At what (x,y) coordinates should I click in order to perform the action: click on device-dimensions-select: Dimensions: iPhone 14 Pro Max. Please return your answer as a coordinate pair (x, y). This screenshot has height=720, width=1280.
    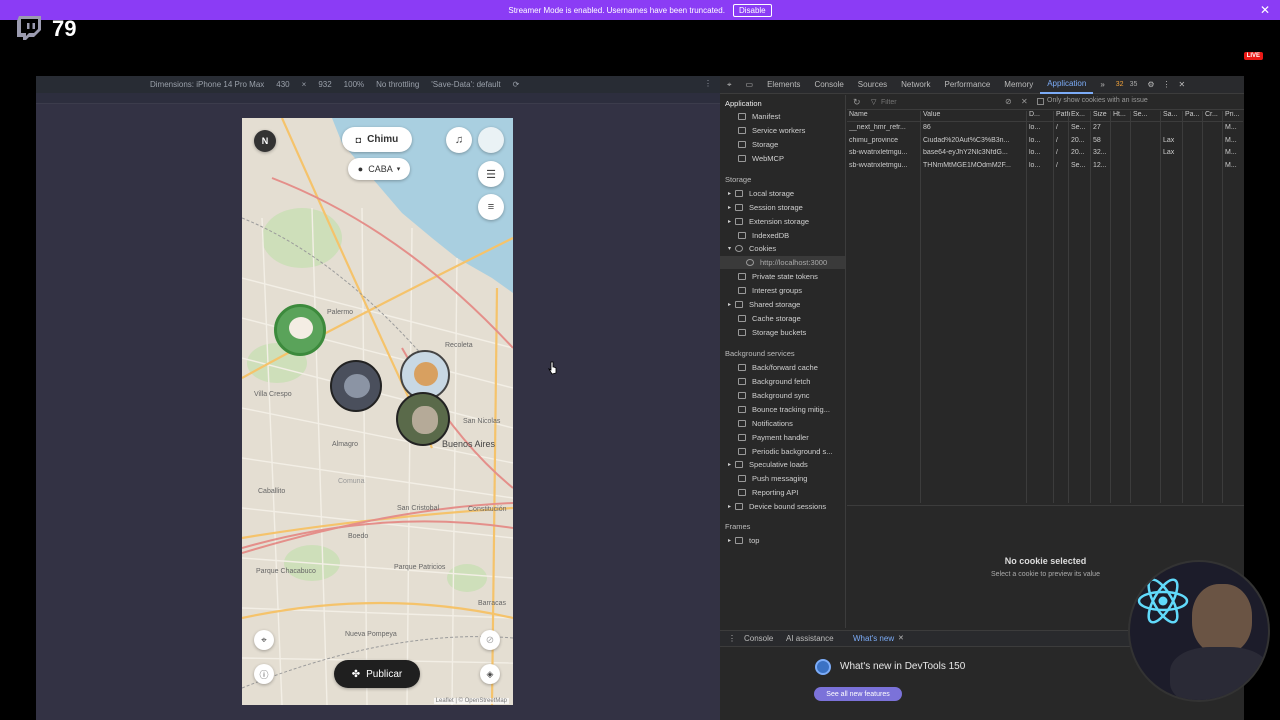
    Looking at the image, I should click on (207, 84).